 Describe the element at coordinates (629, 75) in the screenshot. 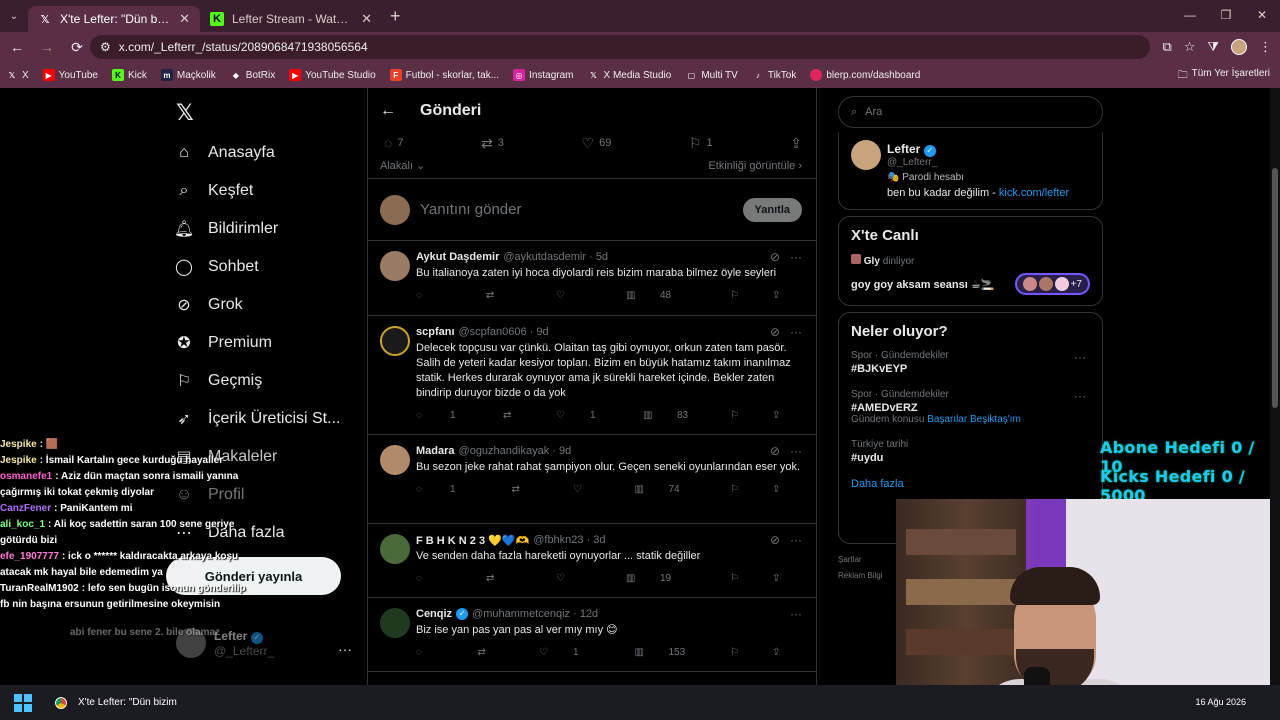

I see `bookmark-x-media-studio: 𝕏X Media Studio` at that location.